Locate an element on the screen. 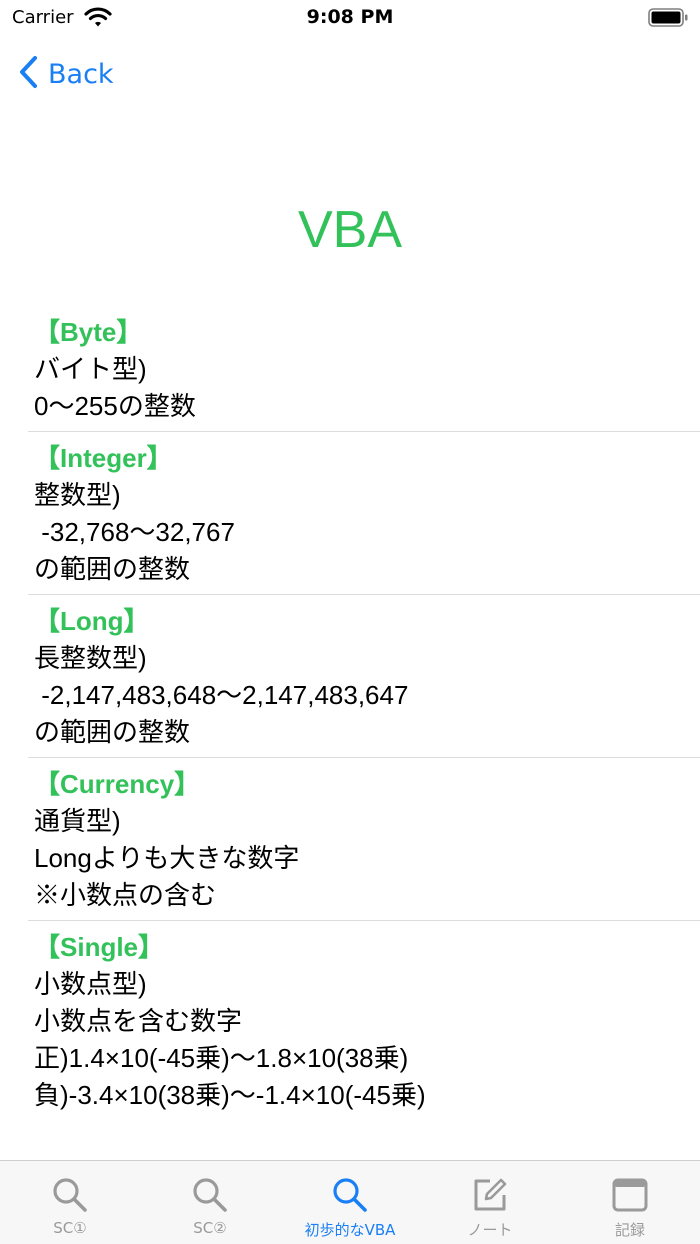 This screenshot has width=700, height=1244. list-item: 【Currency】 通貨型) Longよりも大きな数字 ※小数点の含む is located at coordinates (364, 839).